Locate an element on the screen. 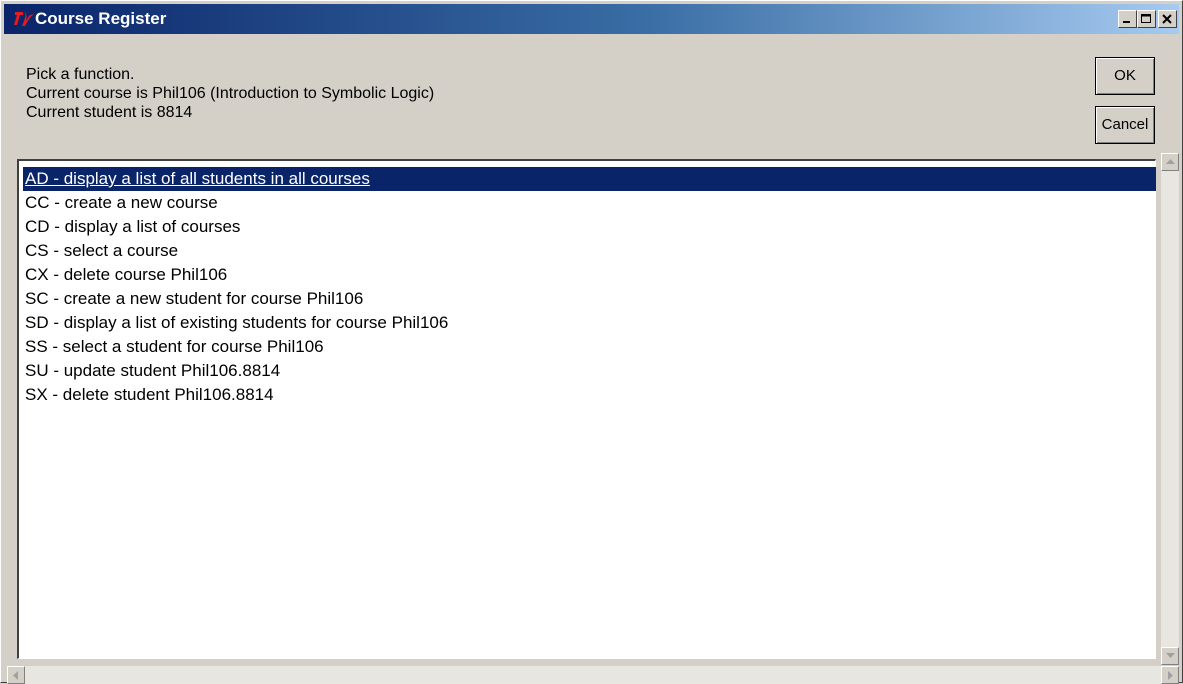 The image size is (1183, 684). close-icon is located at coordinates (1167, 19).